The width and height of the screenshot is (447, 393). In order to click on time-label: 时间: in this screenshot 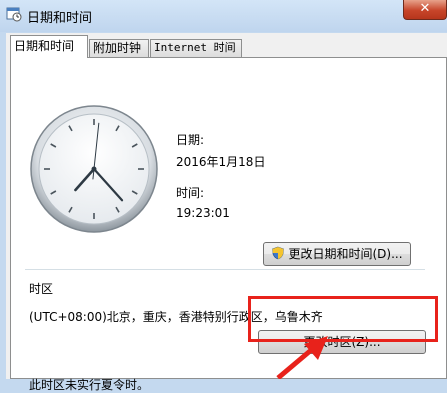, I will do `click(190, 193)`.